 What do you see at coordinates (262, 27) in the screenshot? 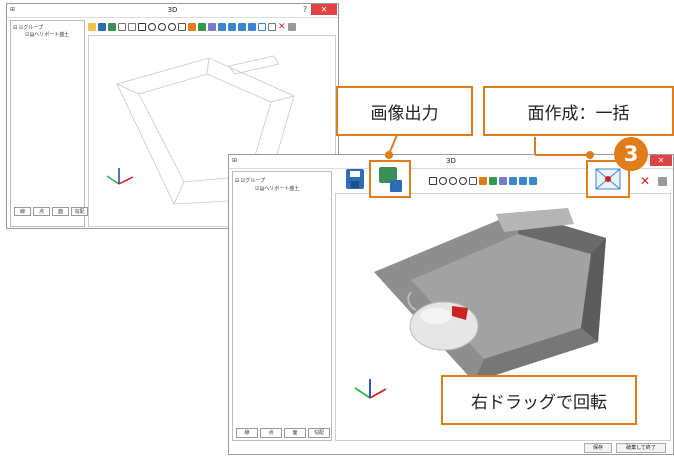
I see `grid-icon` at bounding box center [262, 27].